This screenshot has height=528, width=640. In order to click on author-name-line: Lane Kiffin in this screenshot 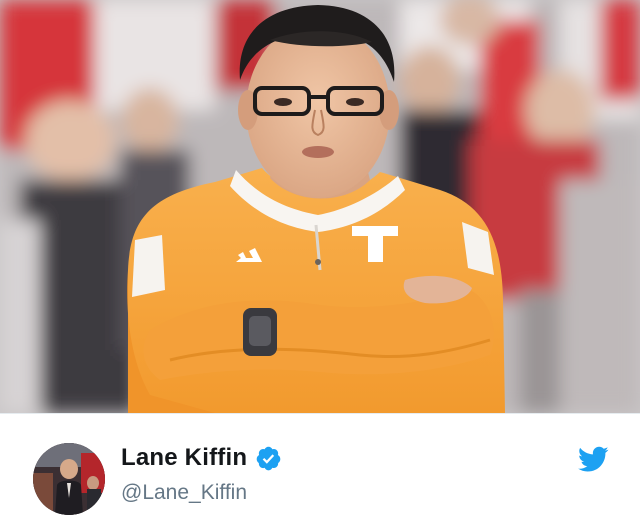, I will do `click(201, 458)`.